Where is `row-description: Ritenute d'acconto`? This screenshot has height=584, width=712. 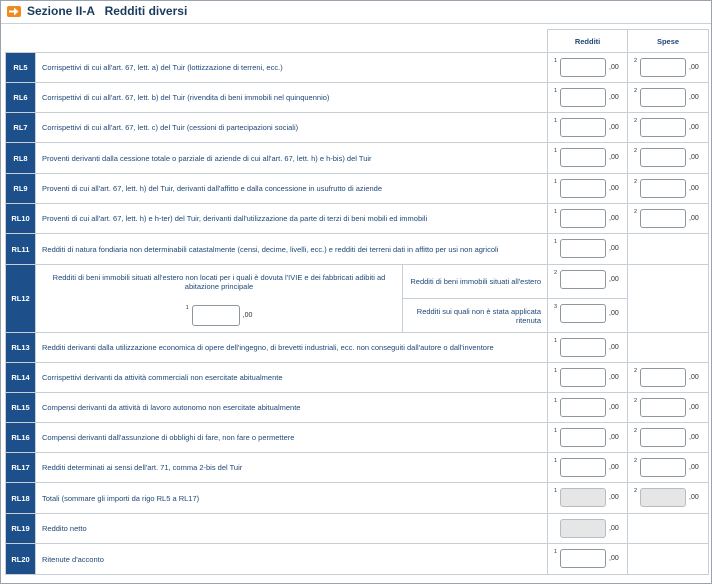 row-description: Ritenute d'acconto is located at coordinates (291, 559).